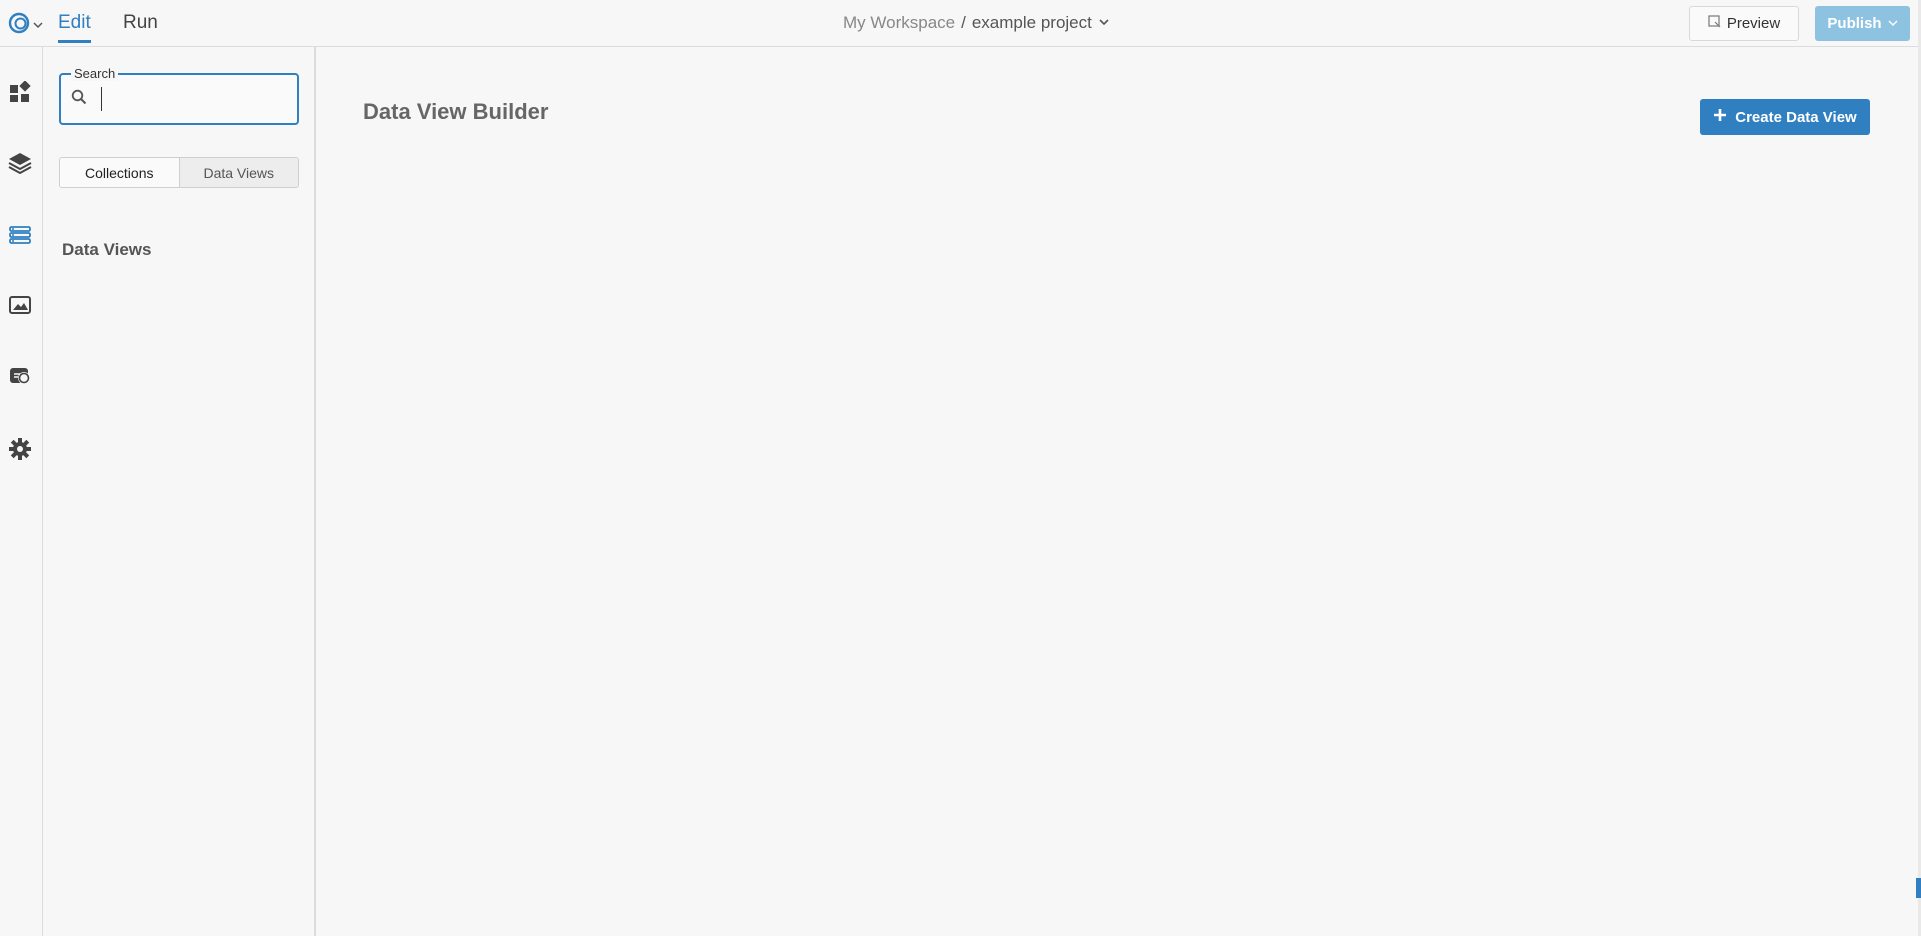 This screenshot has height=941, width=1921. Describe the element at coordinates (20, 449) in the screenshot. I see `gear-icon` at that location.